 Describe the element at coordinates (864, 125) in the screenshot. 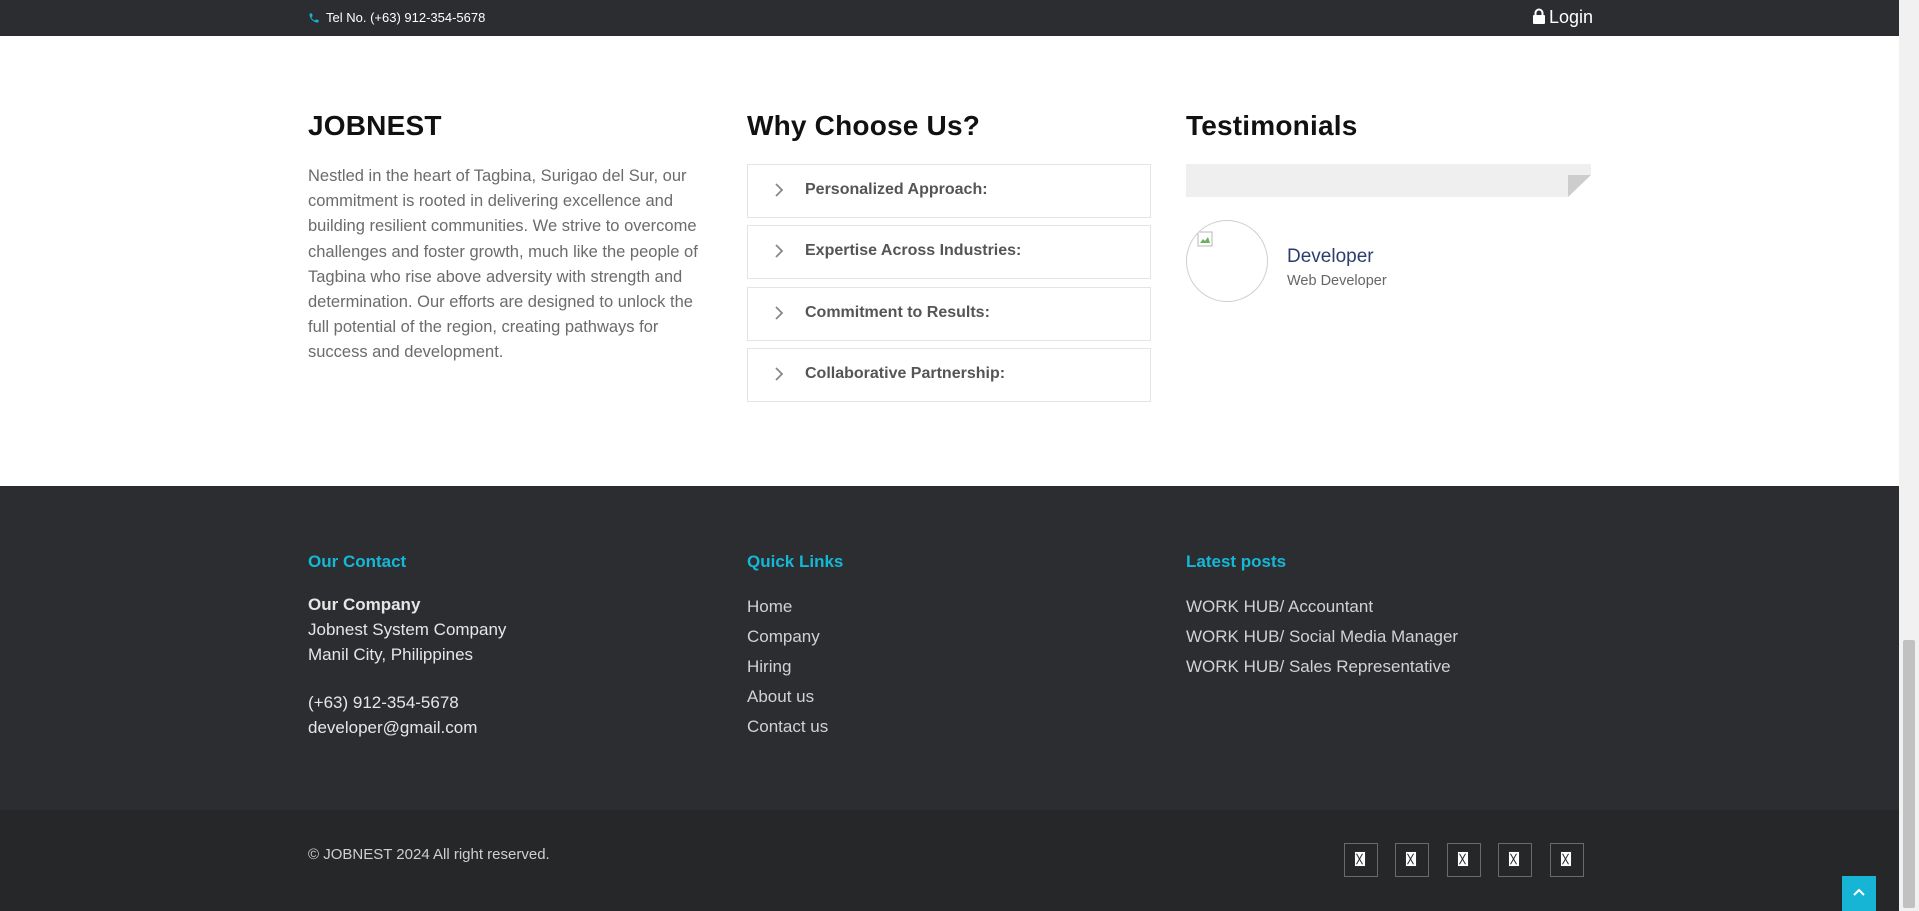

I see `why-title: Why Choose Us?` at that location.